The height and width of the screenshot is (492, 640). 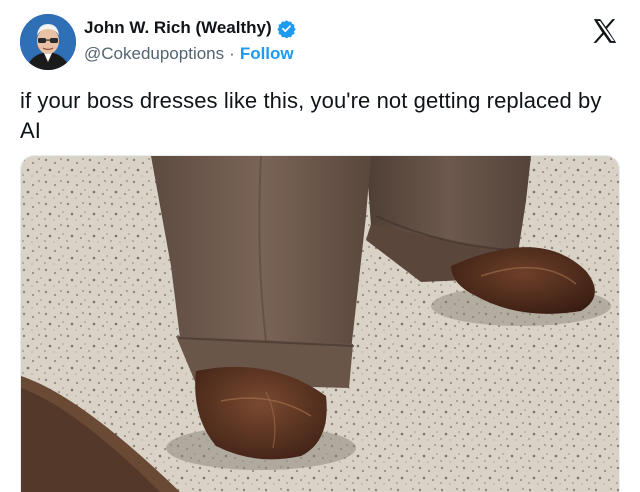 I want to click on author-handle-row: @Cokedupoptions · Follow, so click(x=189, y=54).